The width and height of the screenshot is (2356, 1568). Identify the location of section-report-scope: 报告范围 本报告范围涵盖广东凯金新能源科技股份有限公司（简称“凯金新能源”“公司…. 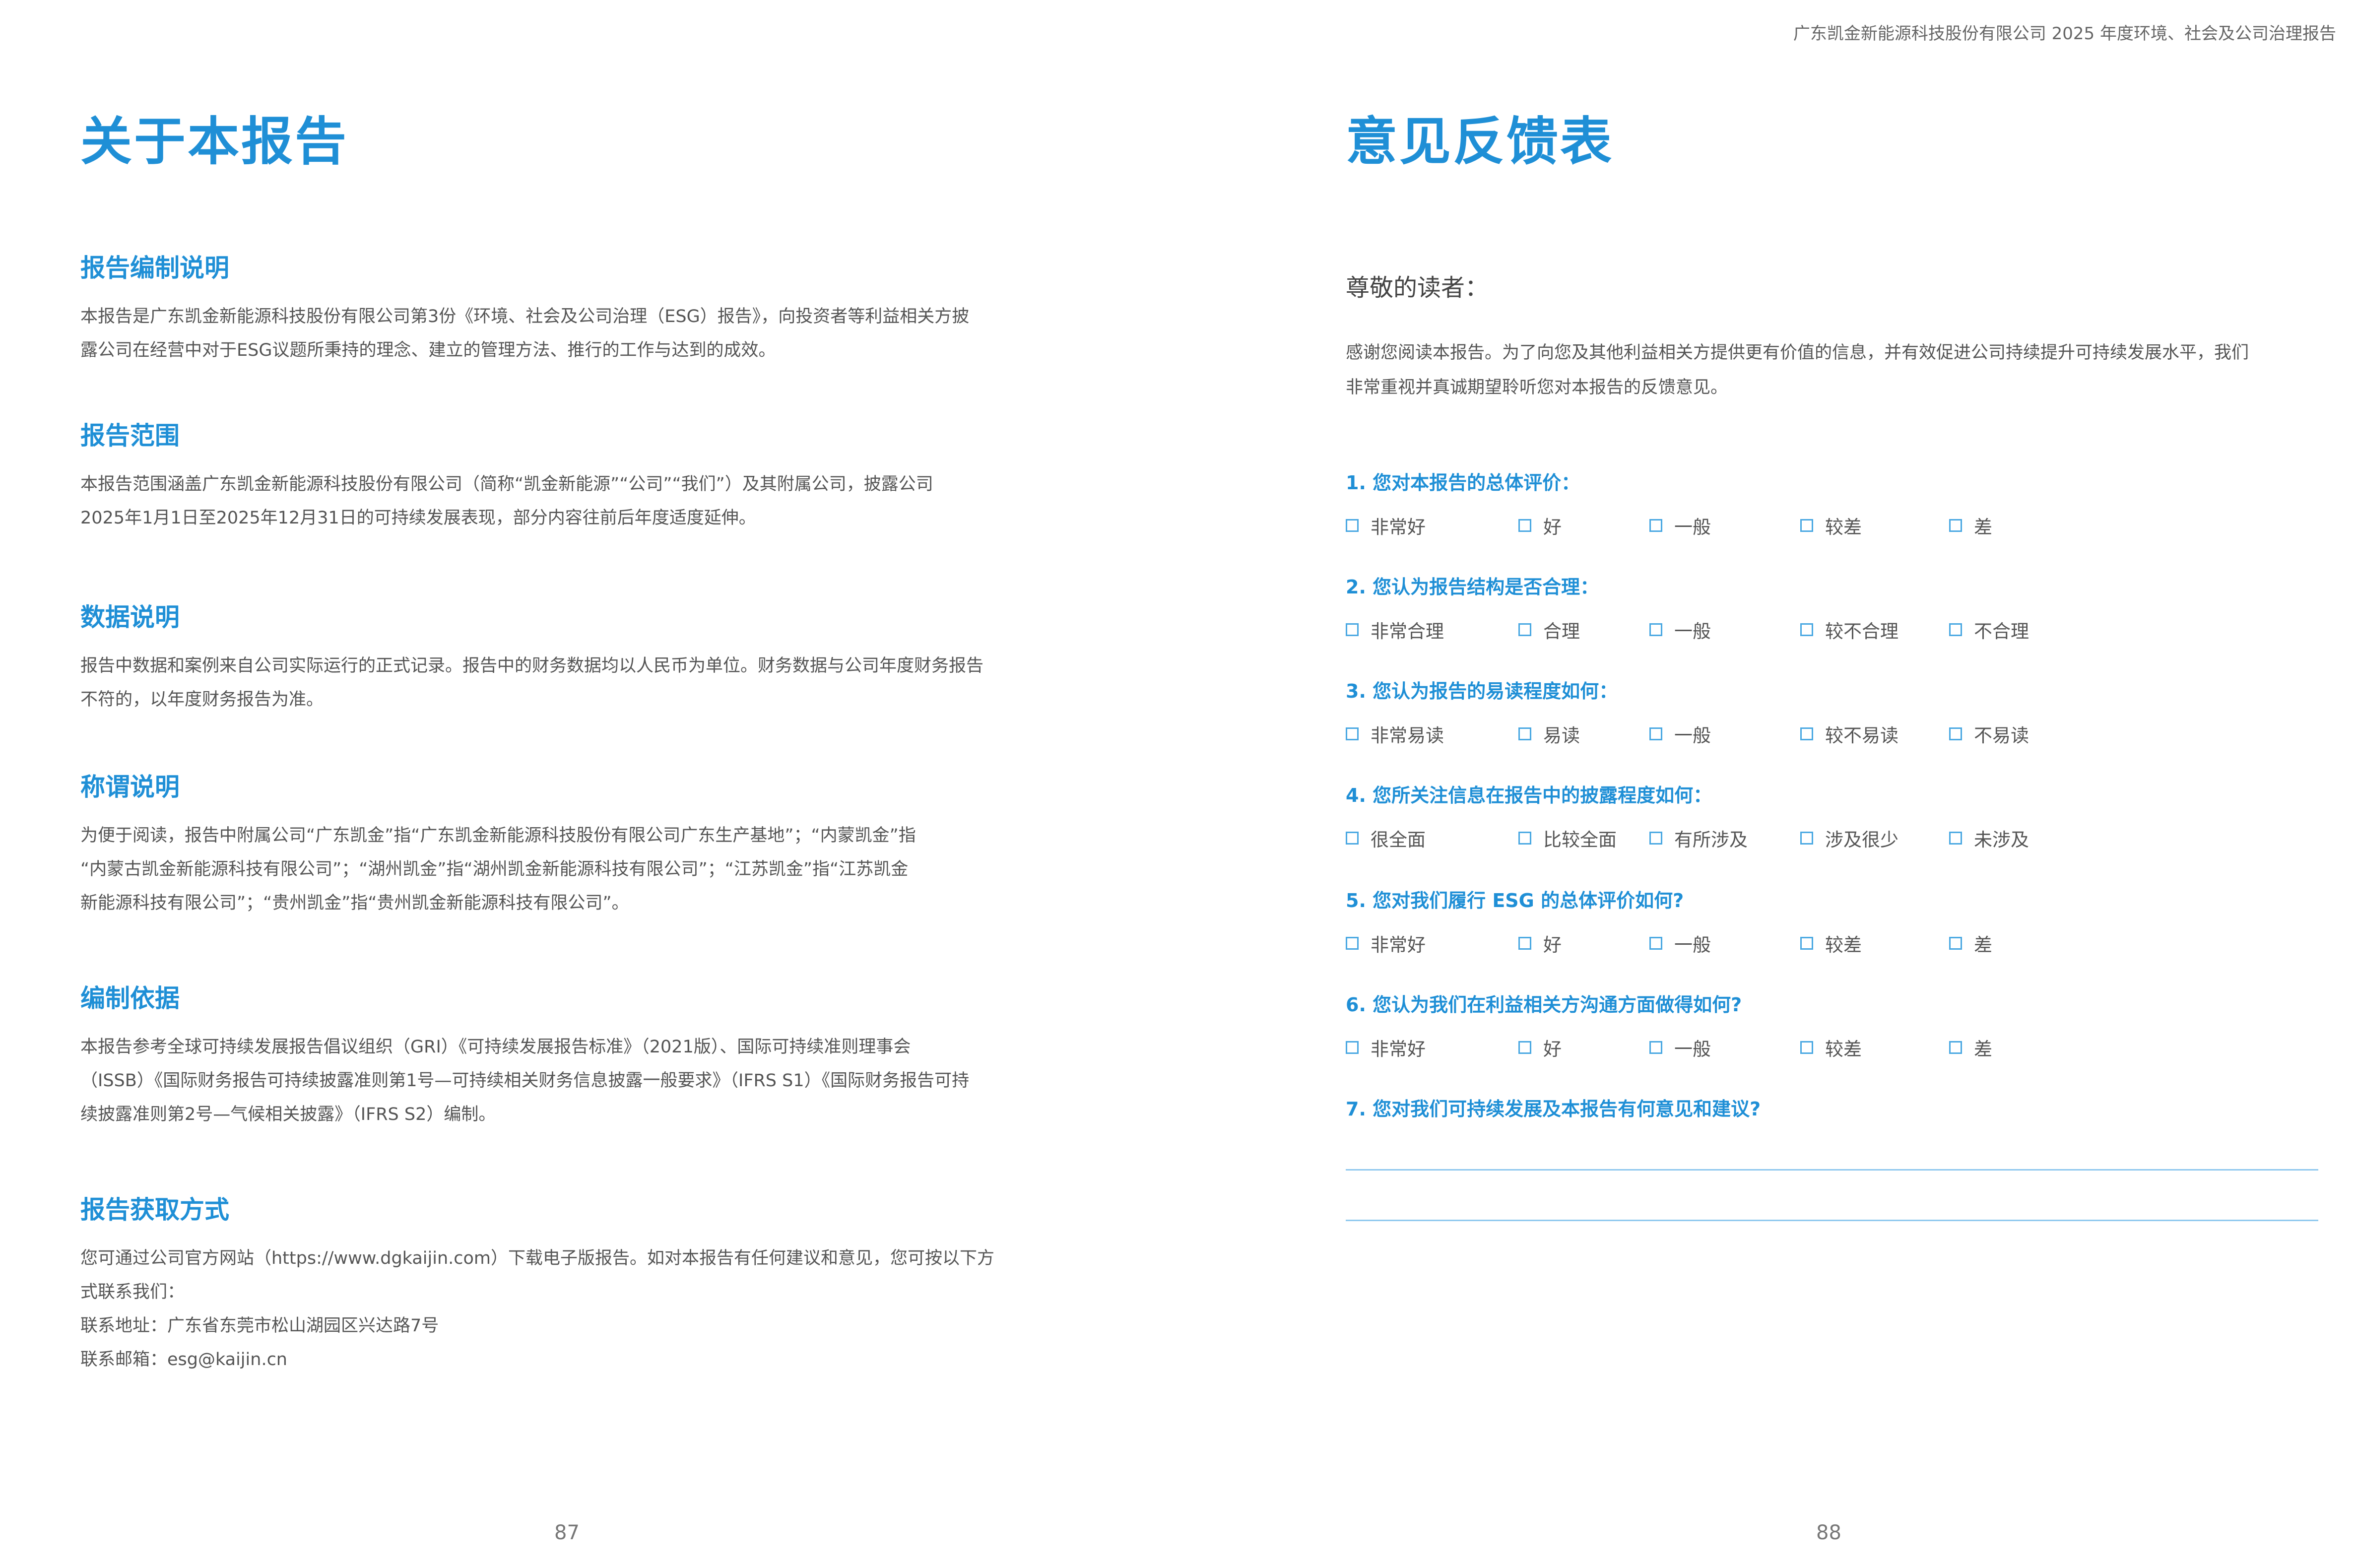
(566, 478).